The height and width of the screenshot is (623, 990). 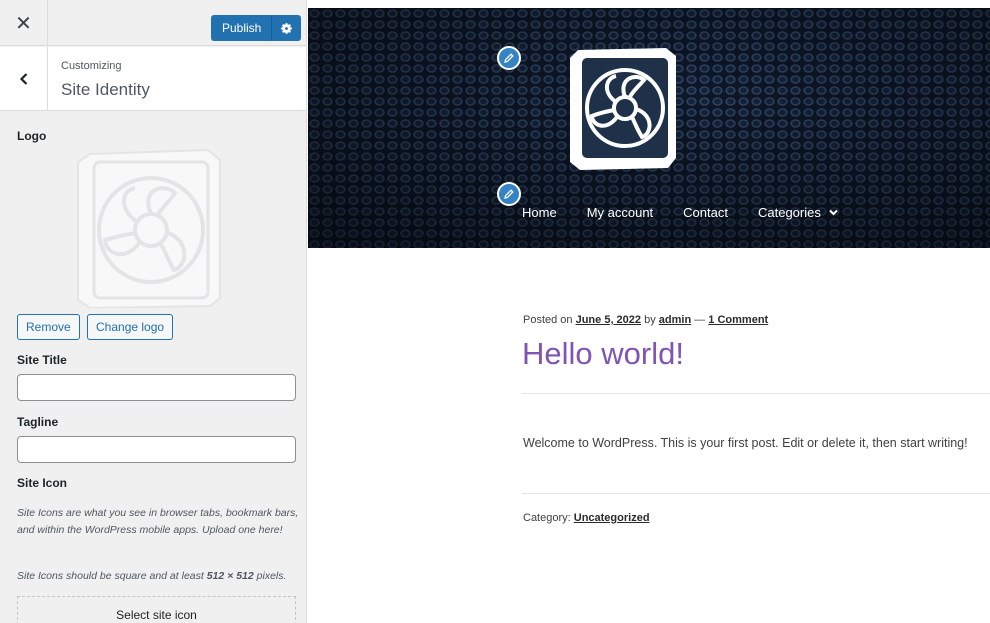 I want to click on breadcrumb: Customizing, so click(x=91, y=66).